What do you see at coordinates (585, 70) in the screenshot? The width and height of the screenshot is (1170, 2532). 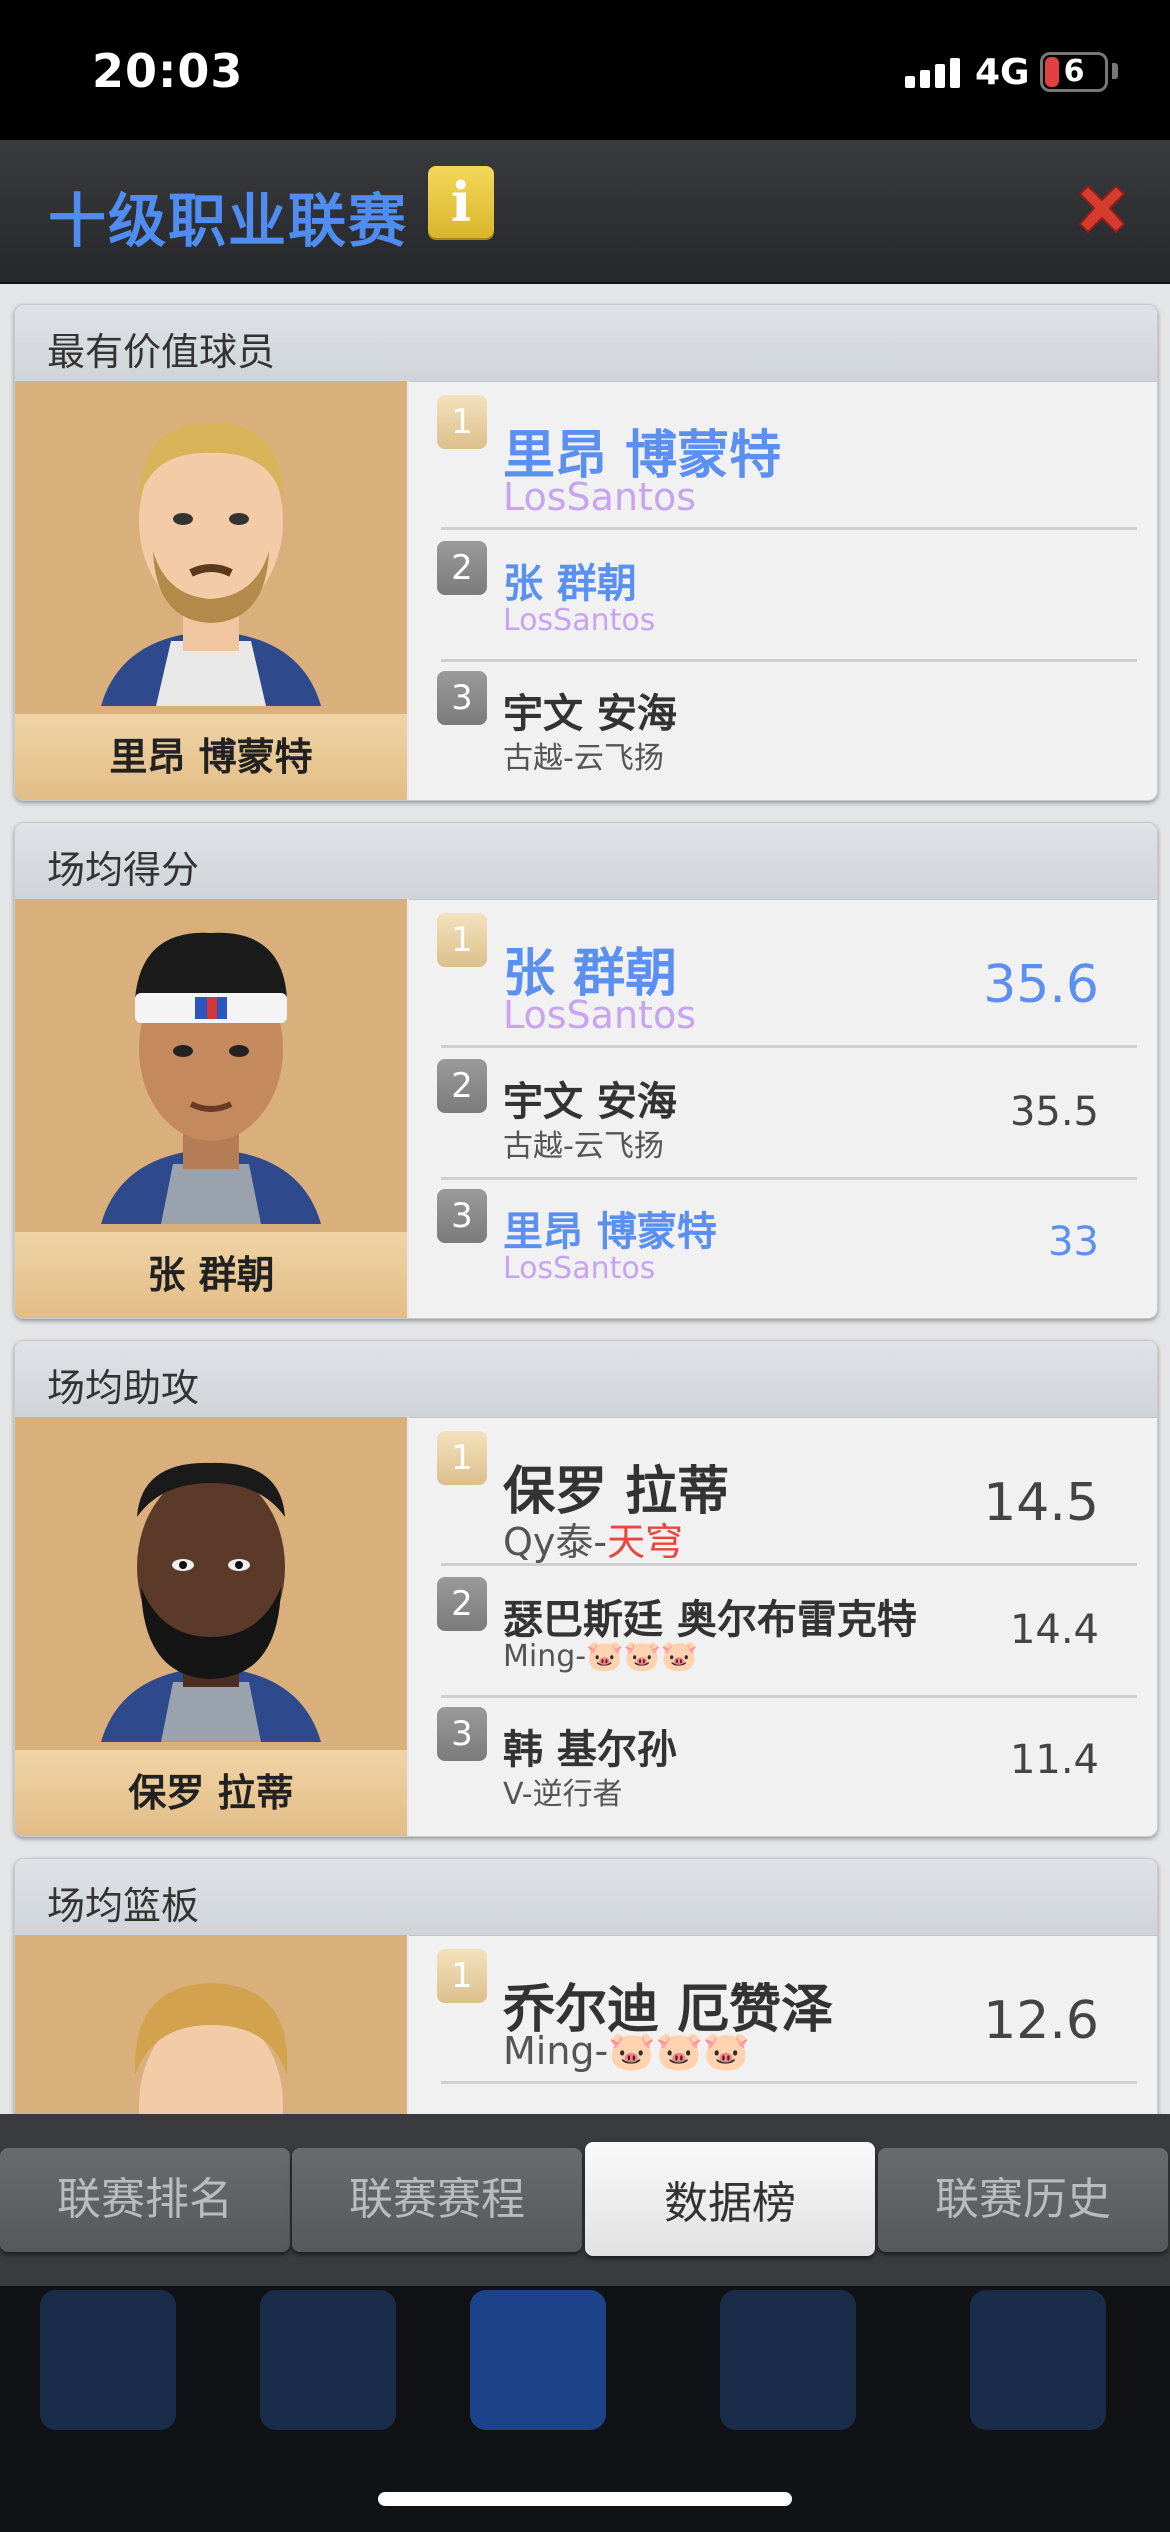 I see `status-bar: 20:03 4G 6` at bounding box center [585, 70].